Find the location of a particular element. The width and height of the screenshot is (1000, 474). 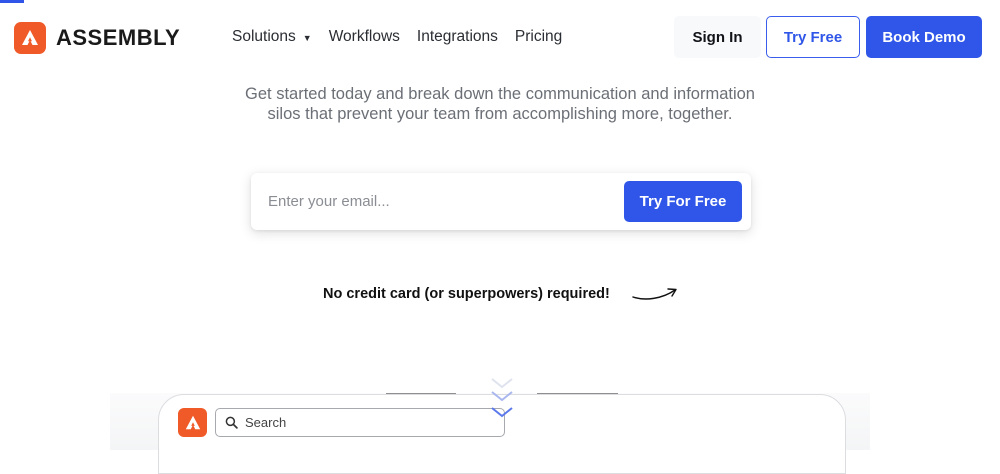

brand-logo: ASSEMBLY is located at coordinates (97, 38).